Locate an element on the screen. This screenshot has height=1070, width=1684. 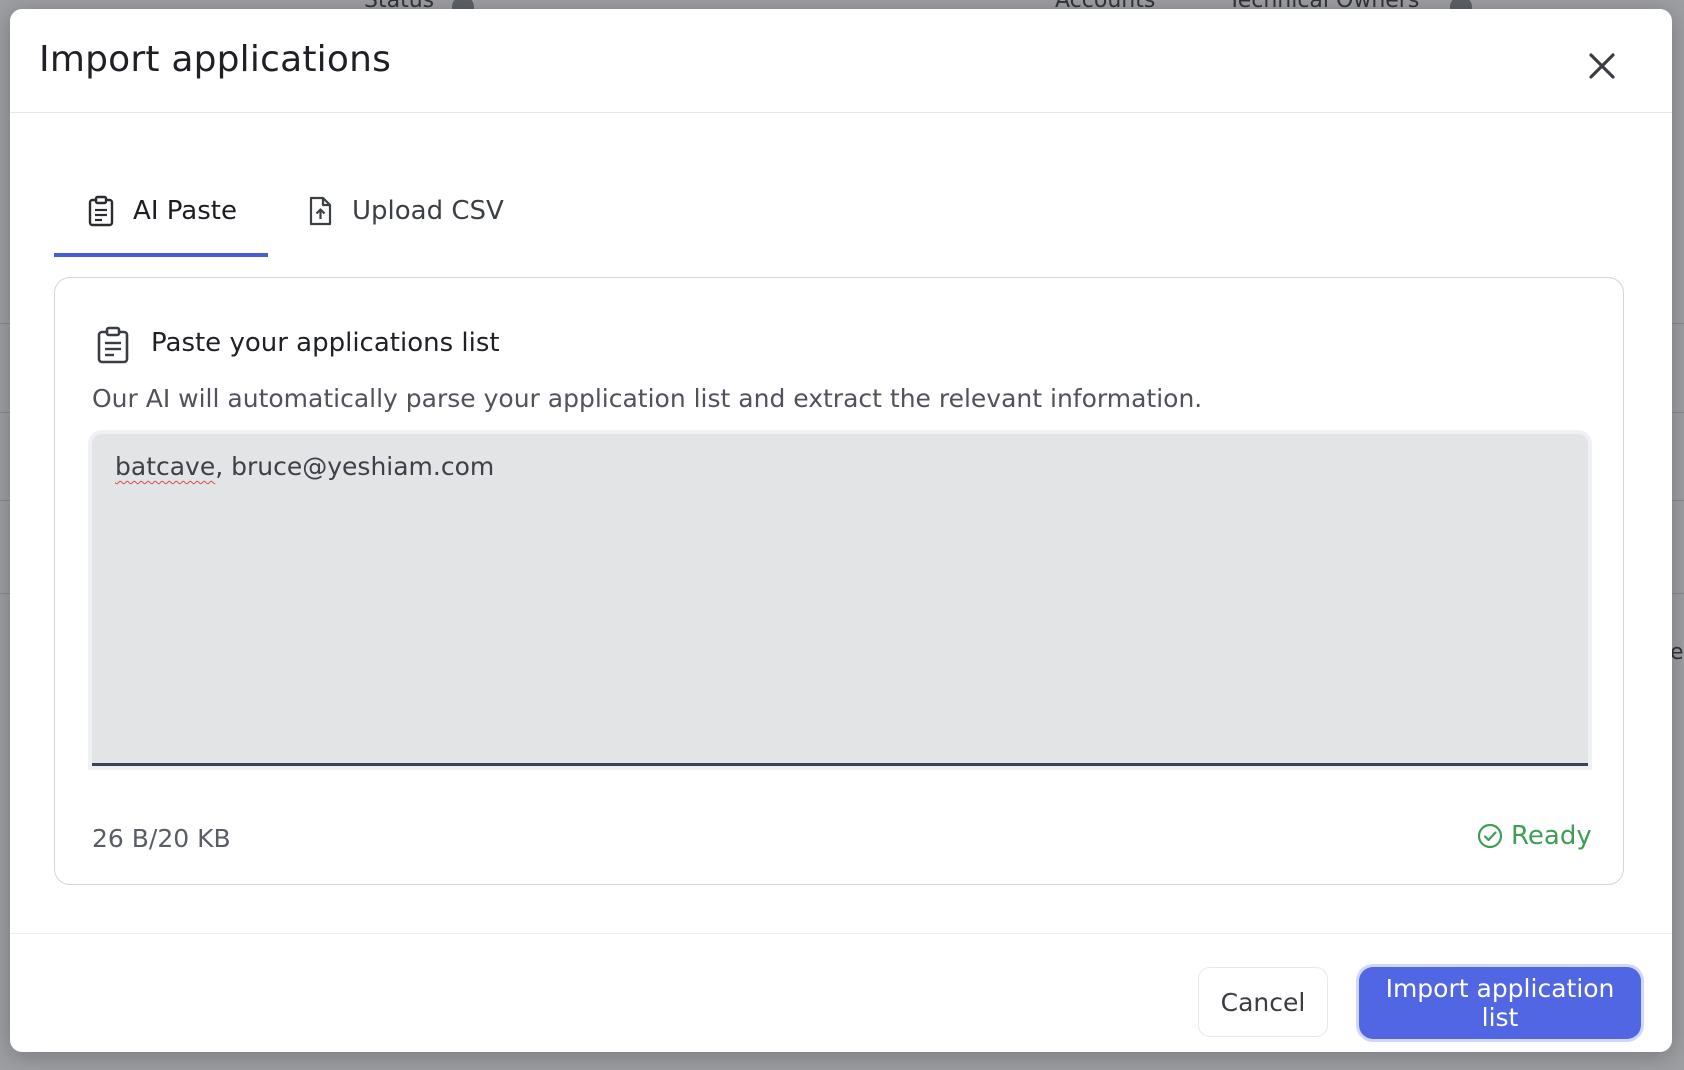
close-button is located at coordinates (1602, 66).